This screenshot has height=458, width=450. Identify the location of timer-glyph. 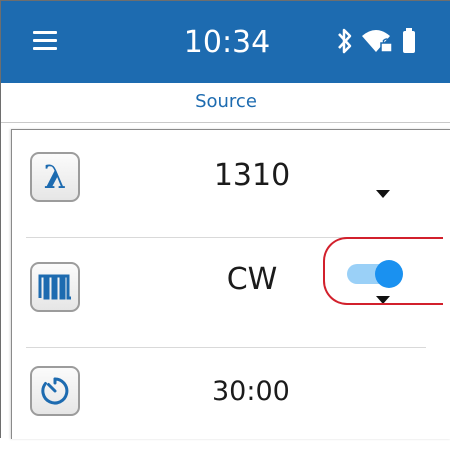
(55, 391).